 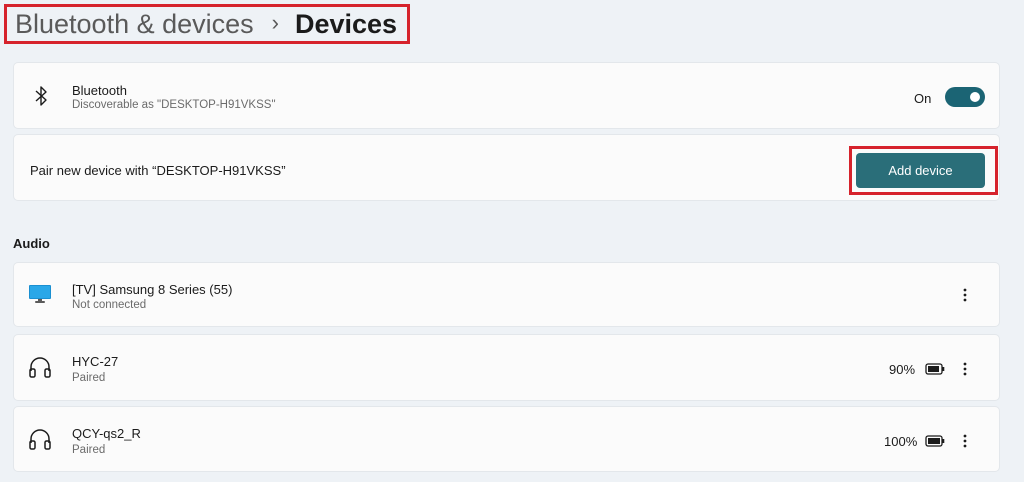 What do you see at coordinates (134, 24) in the screenshot?
I see `breadcrumb-parent-link: Bluetooth & devices` at bounding box center [134, 24].